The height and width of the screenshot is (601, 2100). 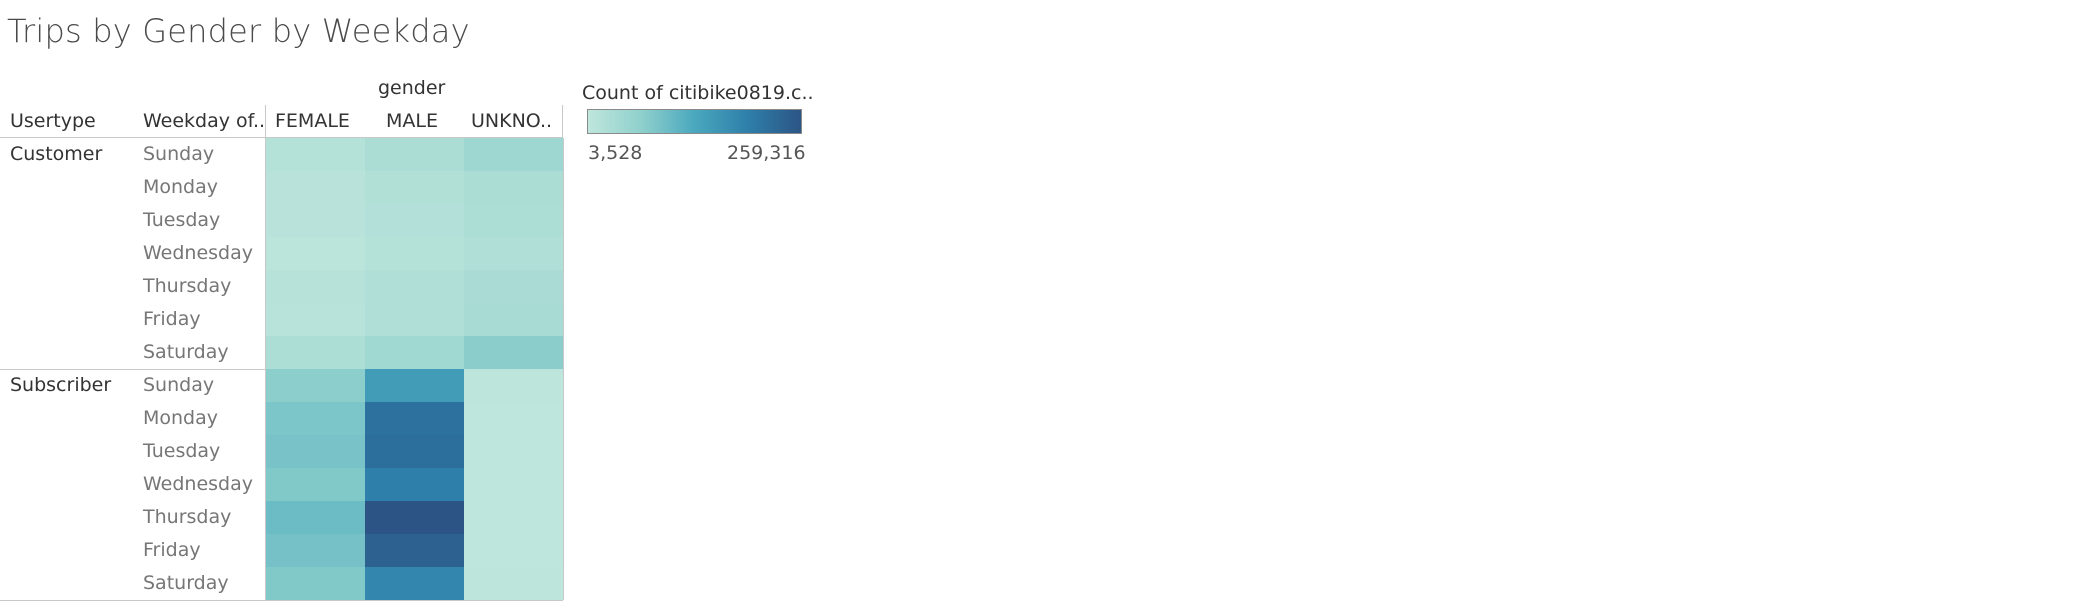 What do you see at coordinates (698, 93) in the screenshot?
I see `legend-title: Count of citibike0819.c..` at bounding box center [698, 93].